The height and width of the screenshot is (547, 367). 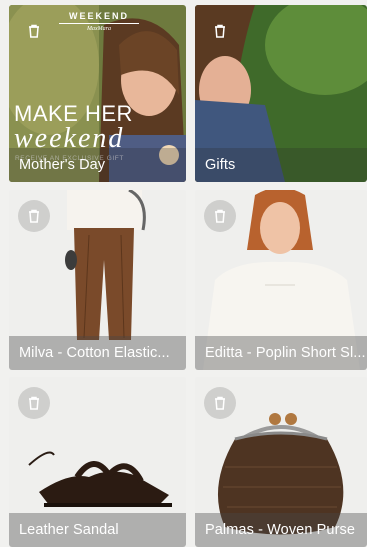 I want to click on card-caption: Gifts, so click(x=281, y=165).